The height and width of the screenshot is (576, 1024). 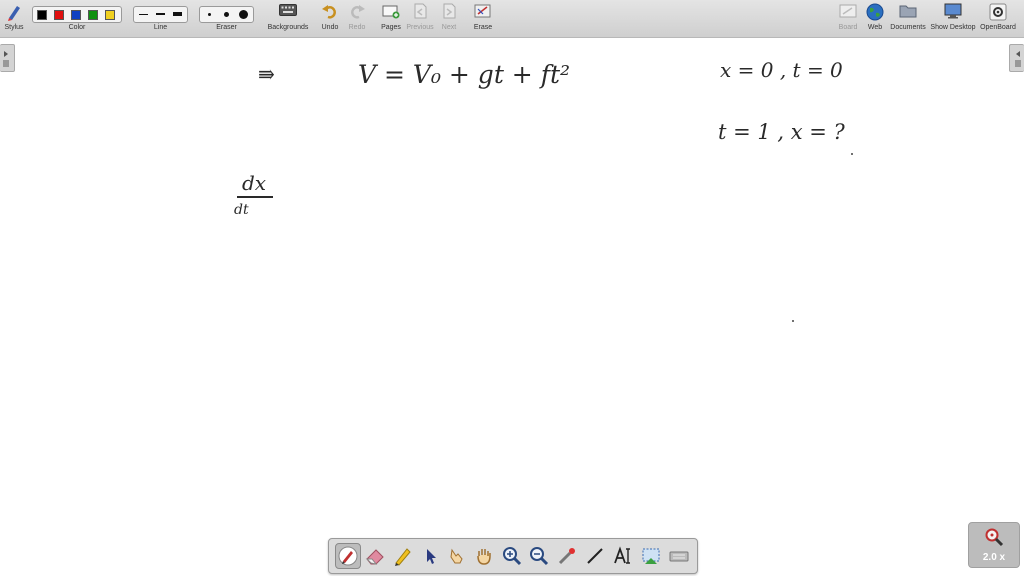 I want to click on color-group: Color, so click(x=77, y=18).